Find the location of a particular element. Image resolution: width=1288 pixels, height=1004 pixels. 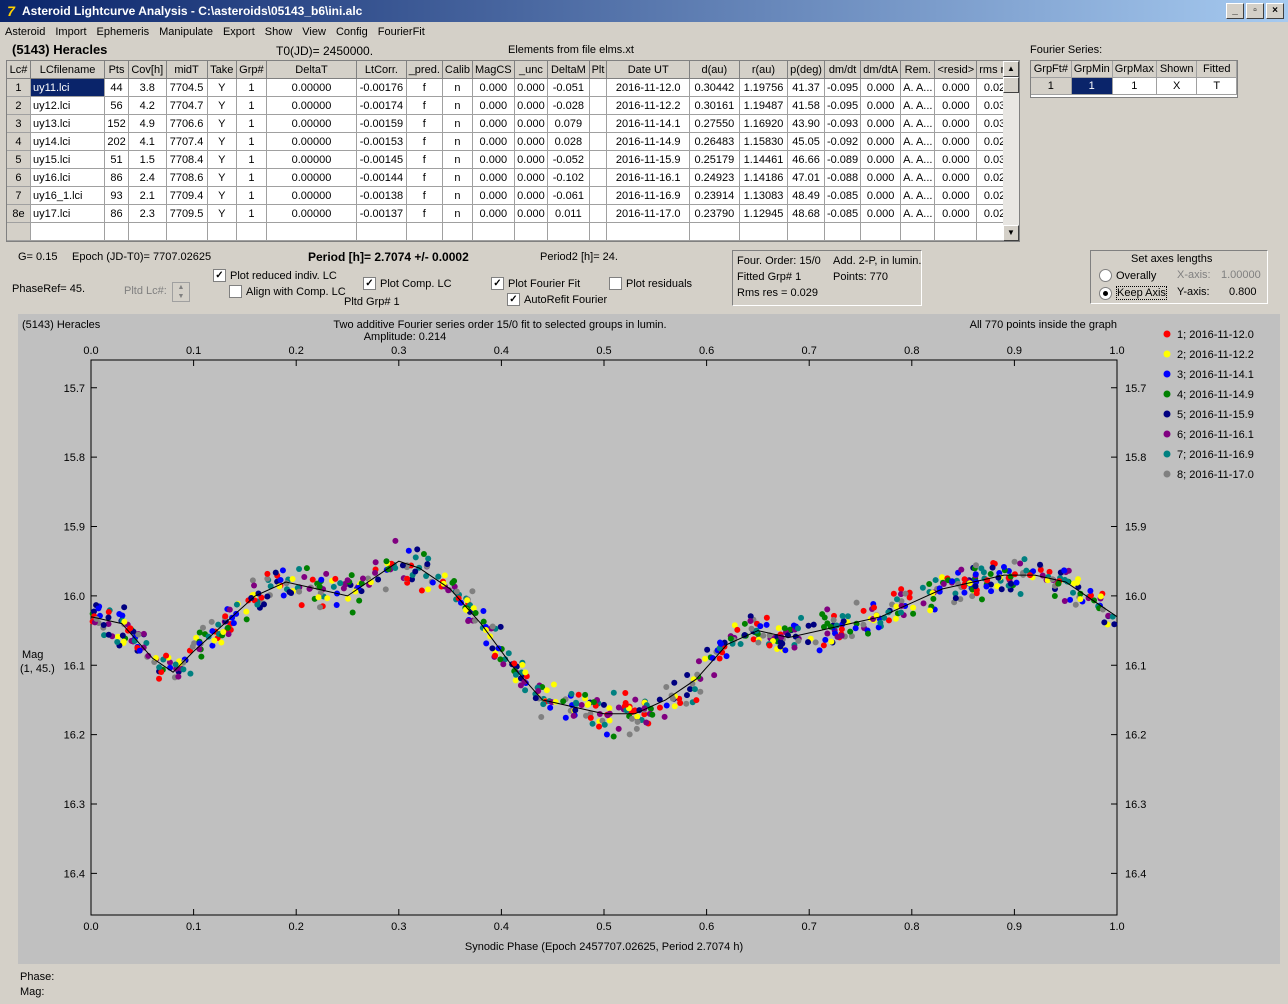

table-cell: uy14.lci is located at coordinates (68, 141).